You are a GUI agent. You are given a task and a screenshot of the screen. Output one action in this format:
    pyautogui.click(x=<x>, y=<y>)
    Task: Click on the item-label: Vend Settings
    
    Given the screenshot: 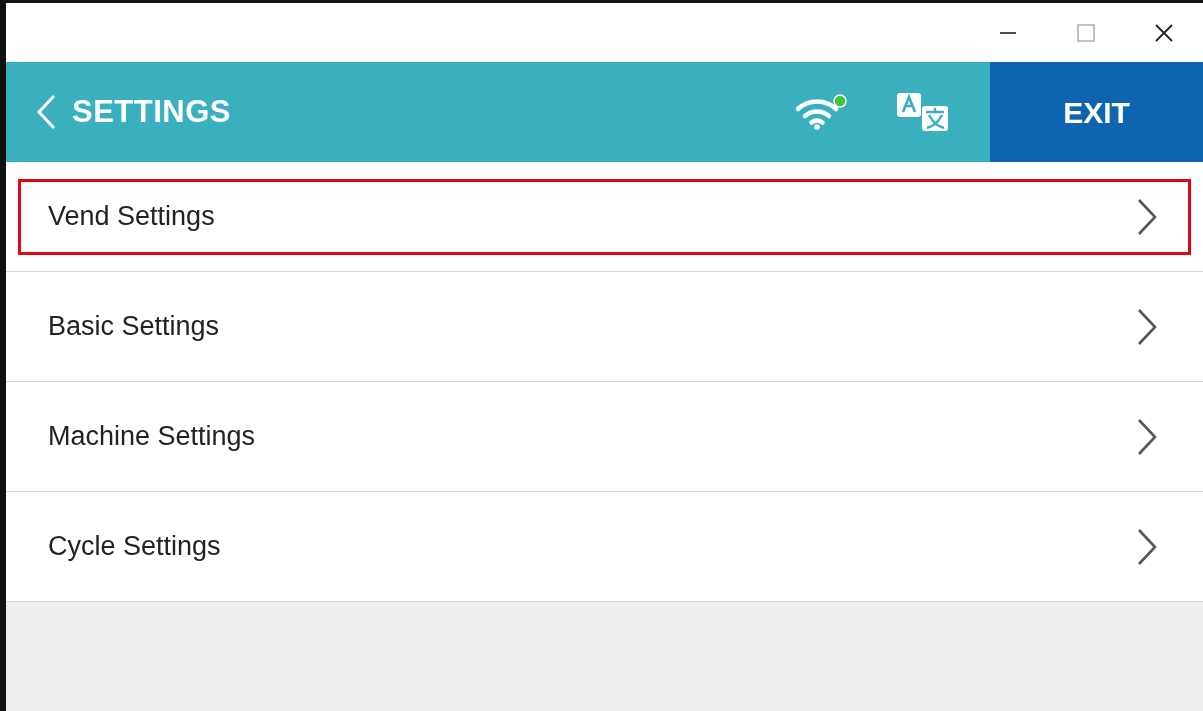 What is the action you would take?
    pyautogui.click(x=131, y=217)
    